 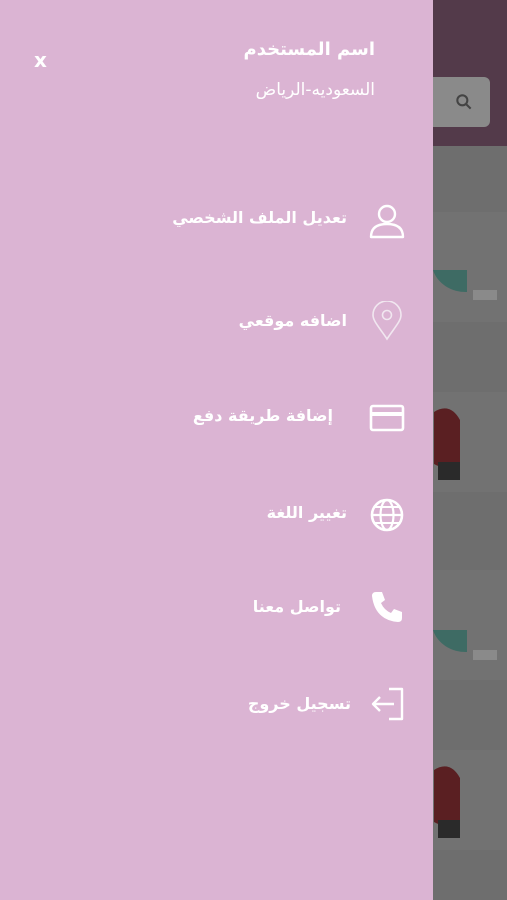 What do you see at coordinates (292, 320) in the screenshot?
I see `menu-item-label: اضافه موقعي` at bounding box center [292, 320].